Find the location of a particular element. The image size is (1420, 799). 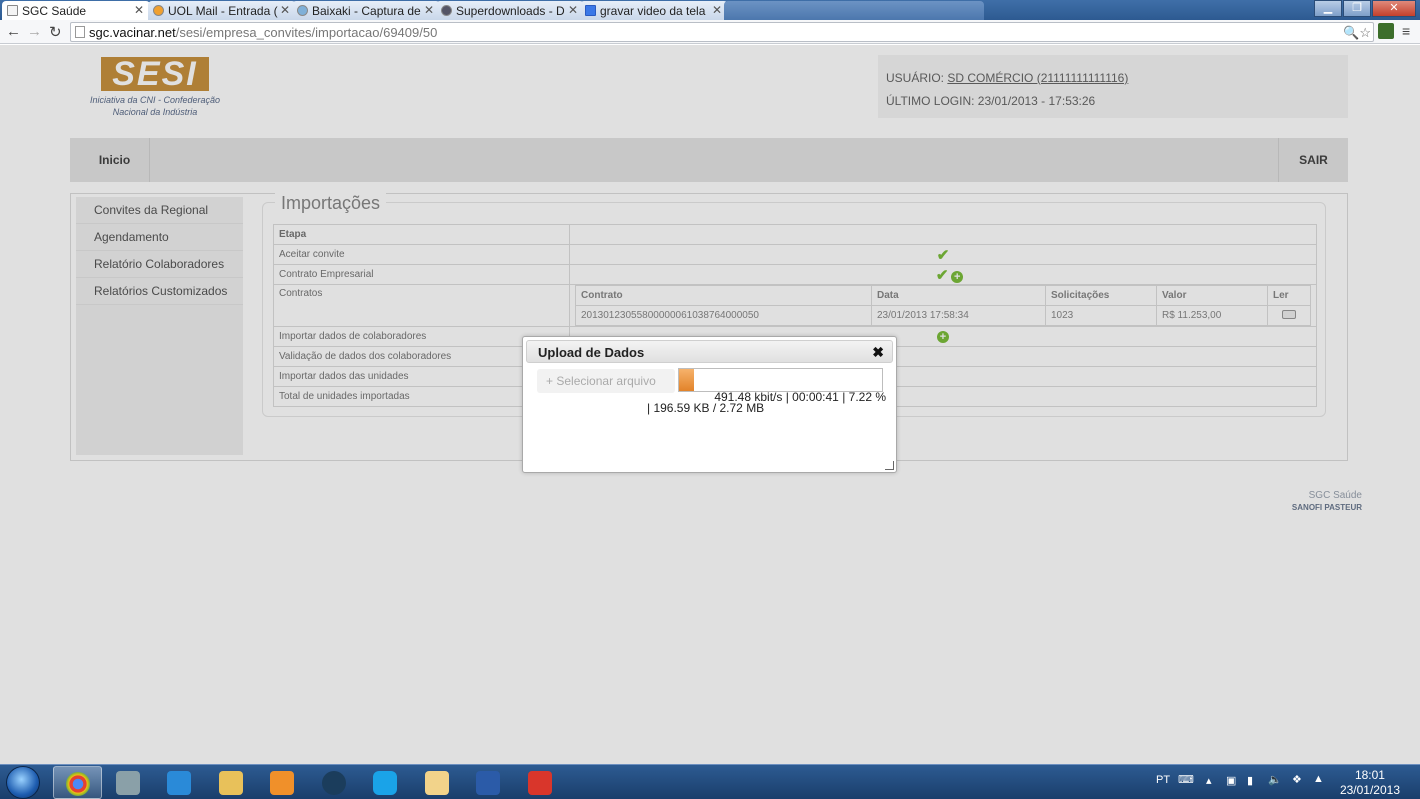

skype-icon is located at coordinates (385, 783).